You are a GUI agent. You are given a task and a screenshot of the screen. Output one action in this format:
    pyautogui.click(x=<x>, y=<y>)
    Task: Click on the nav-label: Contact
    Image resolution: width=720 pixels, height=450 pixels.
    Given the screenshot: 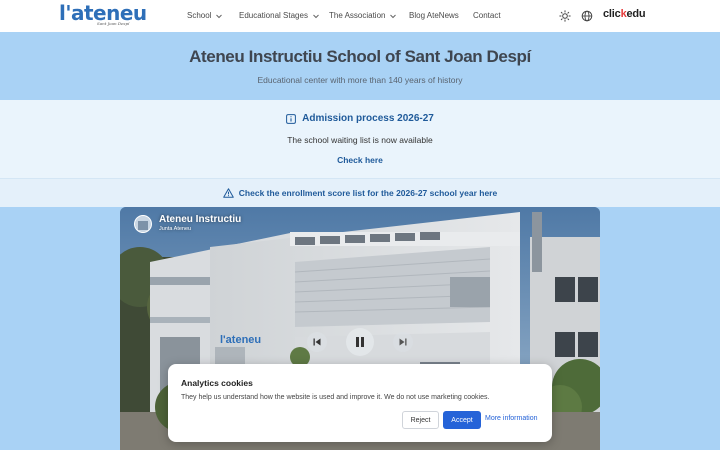 What is the action you would take?
    pyautogui.click(x=487, y=15)
    